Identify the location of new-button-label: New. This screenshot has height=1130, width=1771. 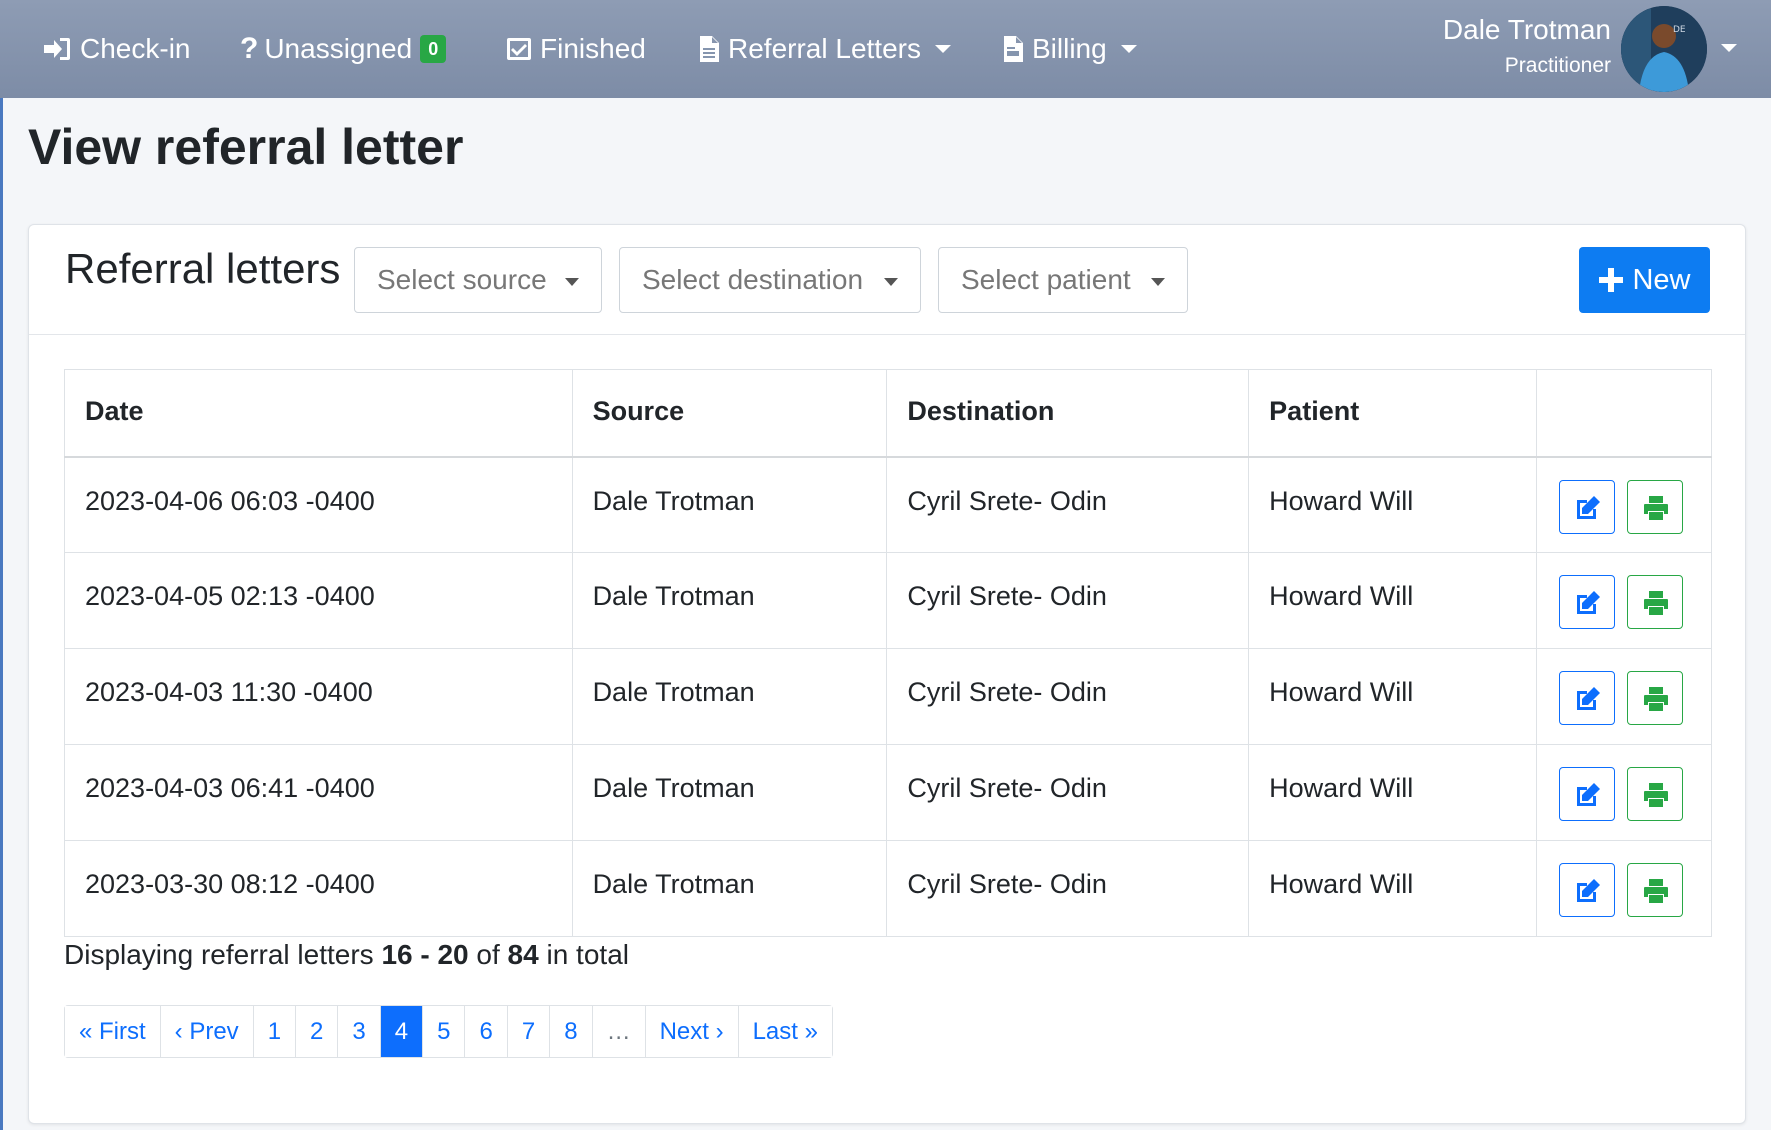
(1661, 279).